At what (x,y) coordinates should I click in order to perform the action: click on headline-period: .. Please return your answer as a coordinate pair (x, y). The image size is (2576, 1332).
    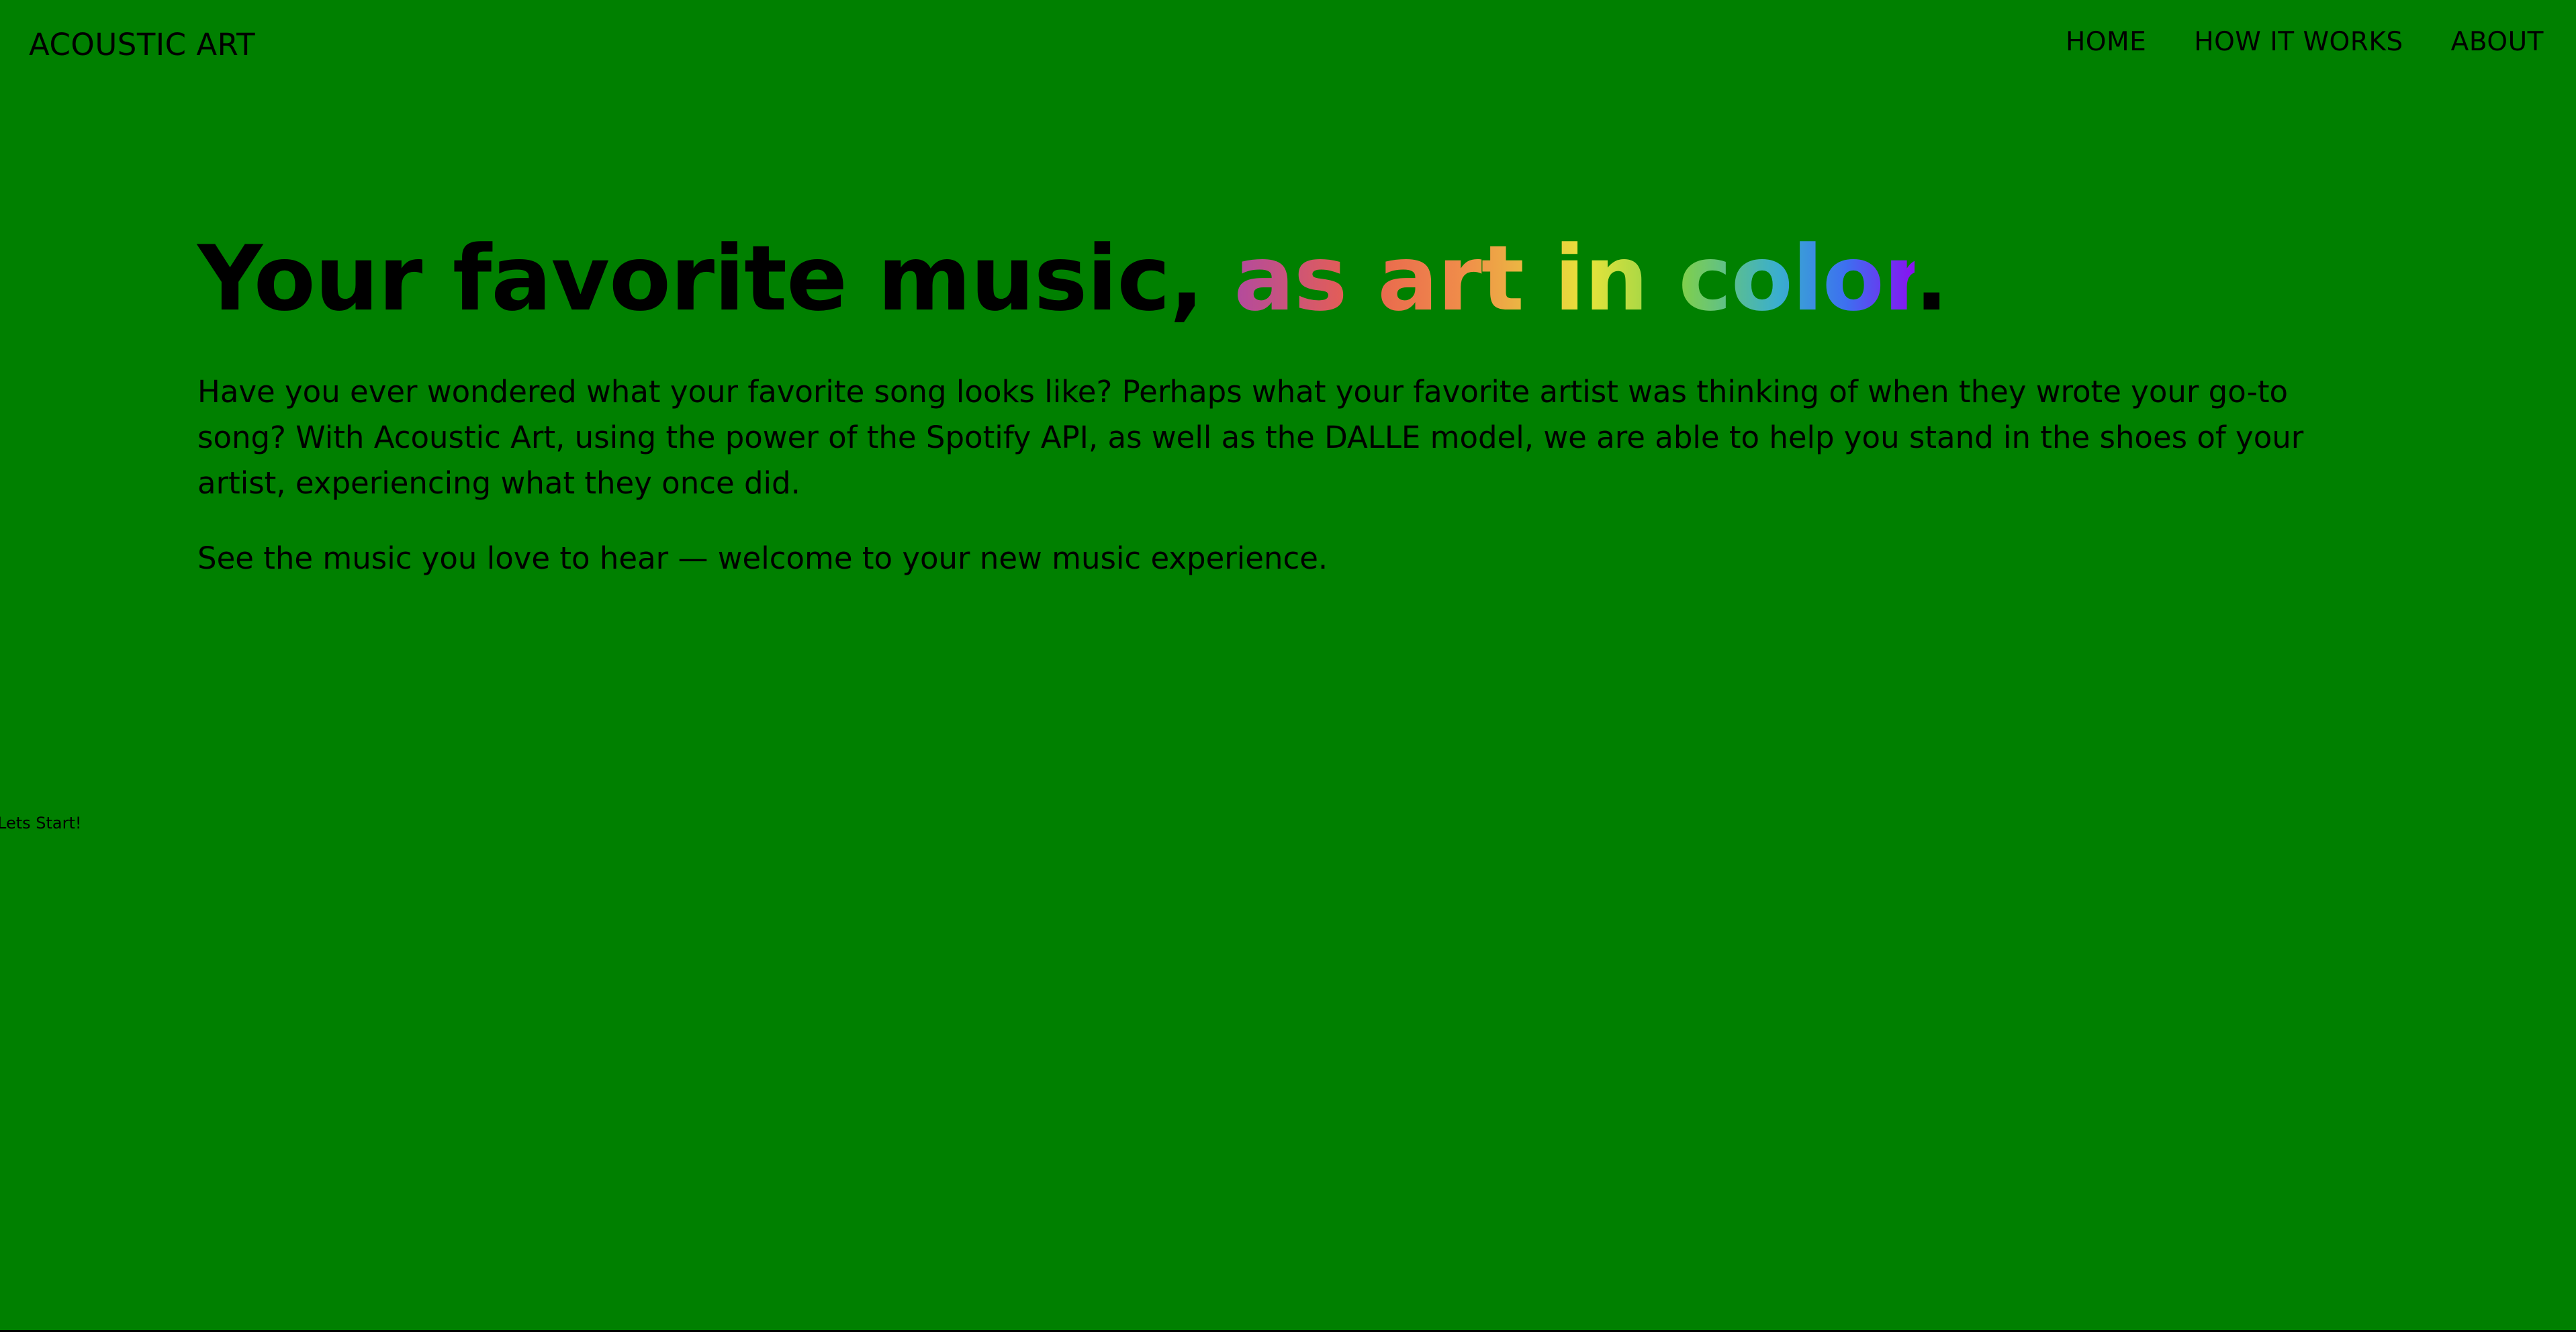
    Looking at the image, I should click on (1931, 278).